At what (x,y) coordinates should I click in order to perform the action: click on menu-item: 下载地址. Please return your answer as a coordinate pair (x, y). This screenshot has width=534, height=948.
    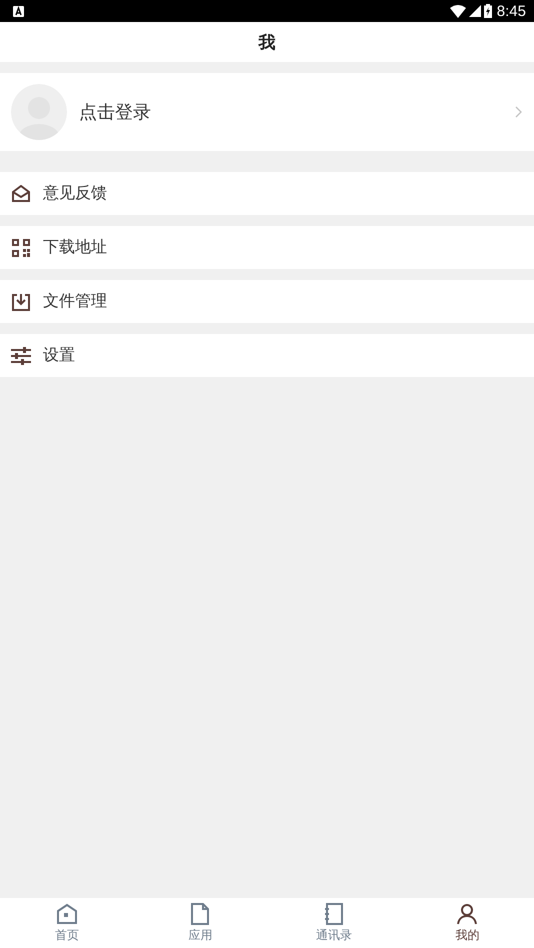
    Looking at the image, I should click on (267, 247).